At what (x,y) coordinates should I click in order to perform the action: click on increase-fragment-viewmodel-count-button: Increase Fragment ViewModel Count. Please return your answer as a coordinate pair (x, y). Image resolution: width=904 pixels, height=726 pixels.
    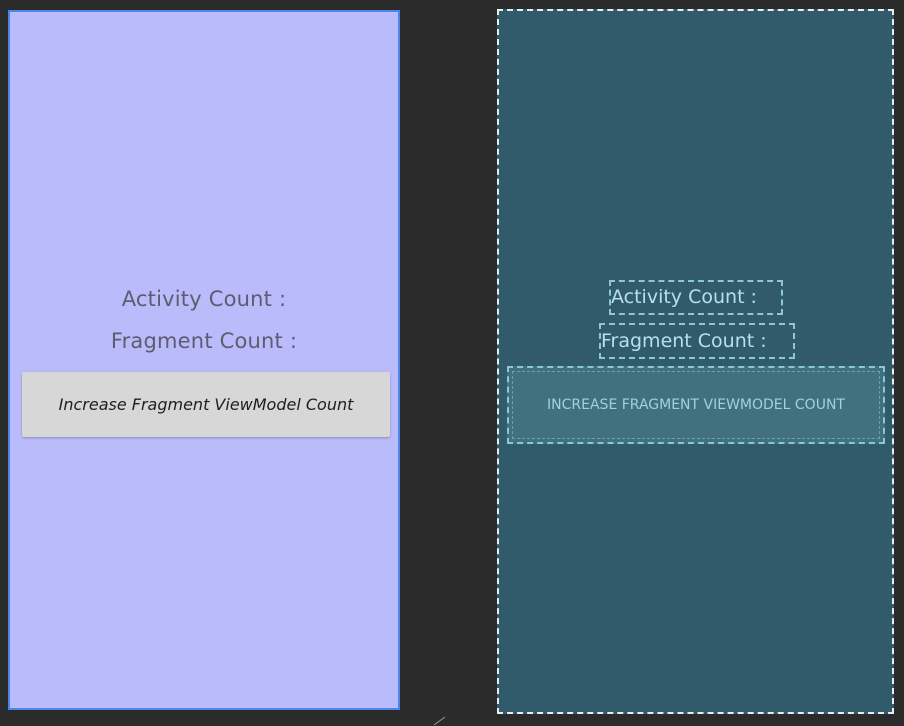
    Looking at the image, I should click on (206, 404).